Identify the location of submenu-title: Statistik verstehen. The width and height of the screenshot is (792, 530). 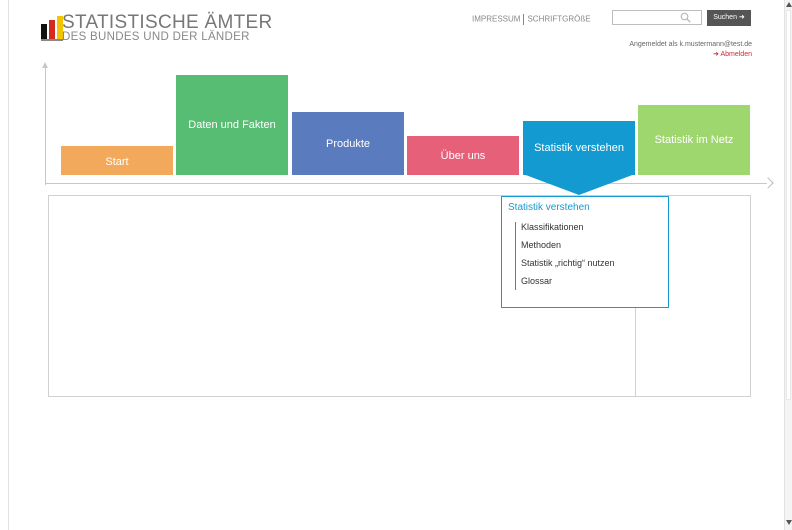
(549, 207).